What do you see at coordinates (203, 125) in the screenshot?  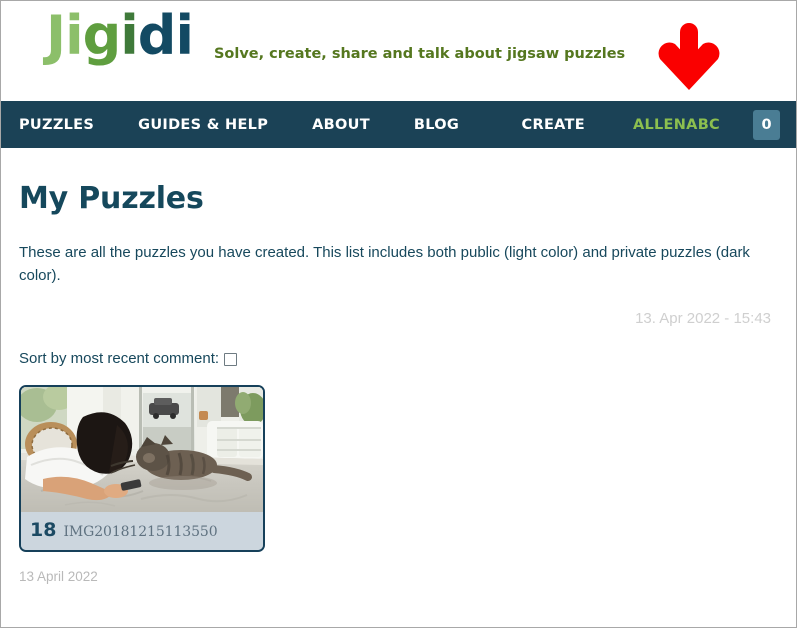 I see `nav-item-guides-help: GUIDES & HELP` at bounding box center [203, 125].